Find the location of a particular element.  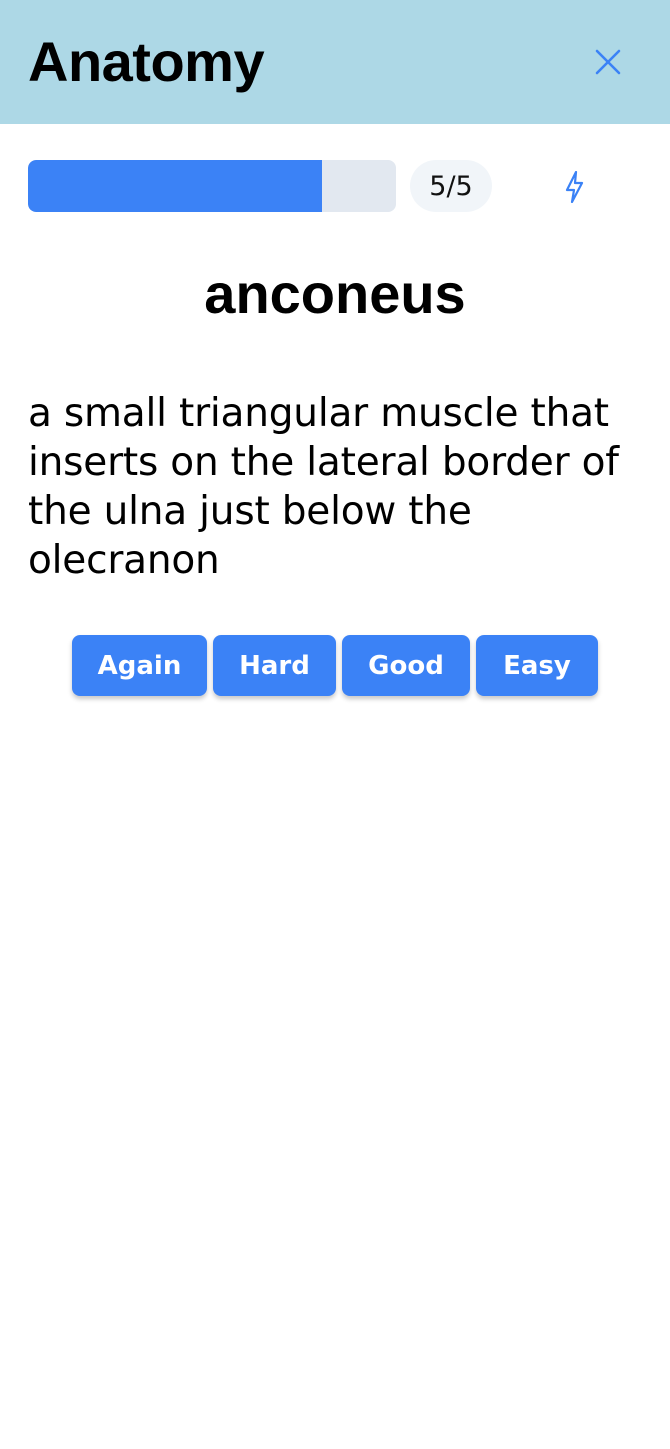

rating-buttons: Again Hard Good Easy is located at coordinates (335, 665).